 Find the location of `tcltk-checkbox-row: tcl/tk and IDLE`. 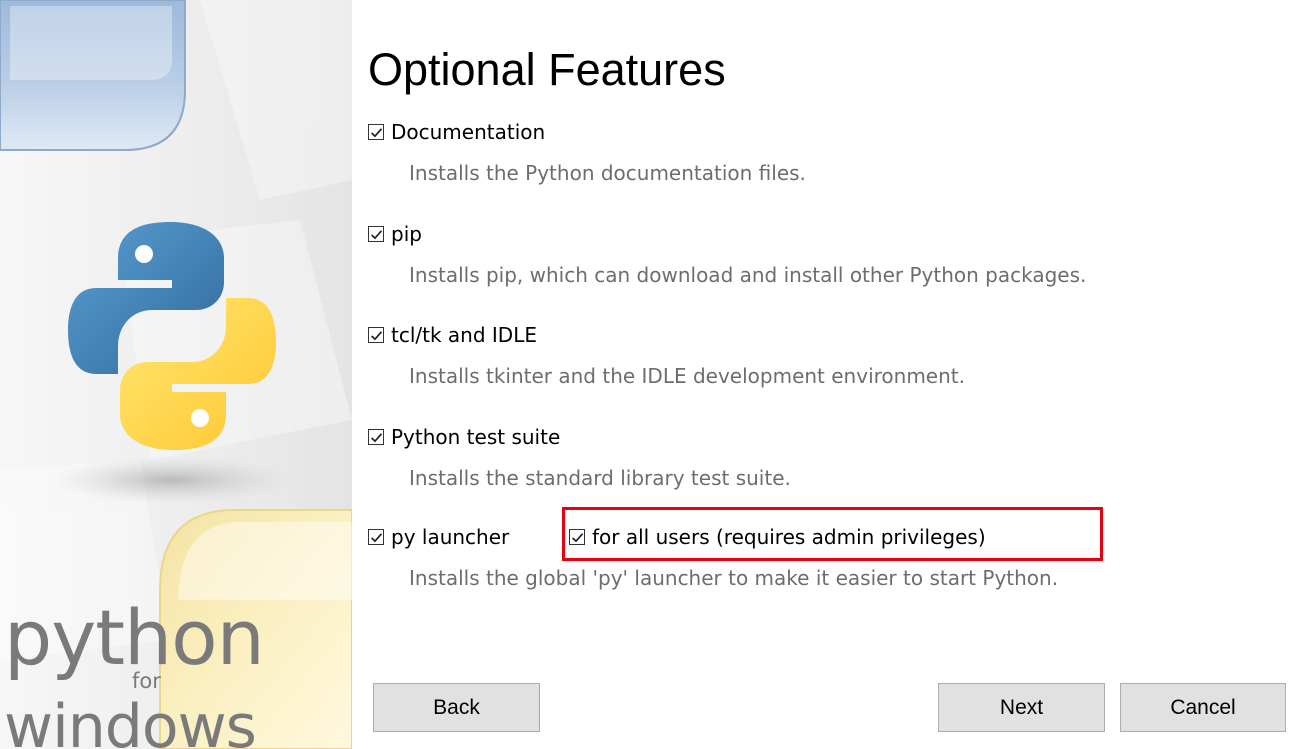

tcltk-checkbox-row: tcl/tk and IDLE is located at coordinates (452, 335).